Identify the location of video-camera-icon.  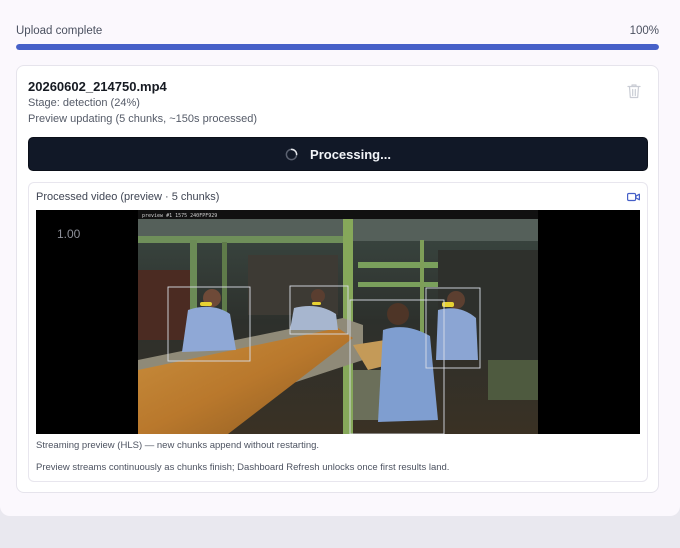
(633, 197).